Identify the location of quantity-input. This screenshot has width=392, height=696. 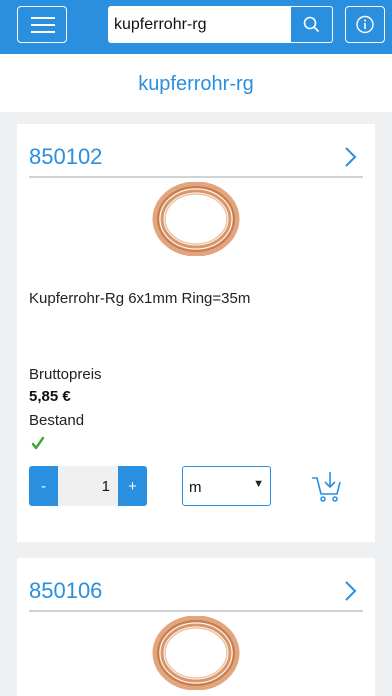
(88, 486).